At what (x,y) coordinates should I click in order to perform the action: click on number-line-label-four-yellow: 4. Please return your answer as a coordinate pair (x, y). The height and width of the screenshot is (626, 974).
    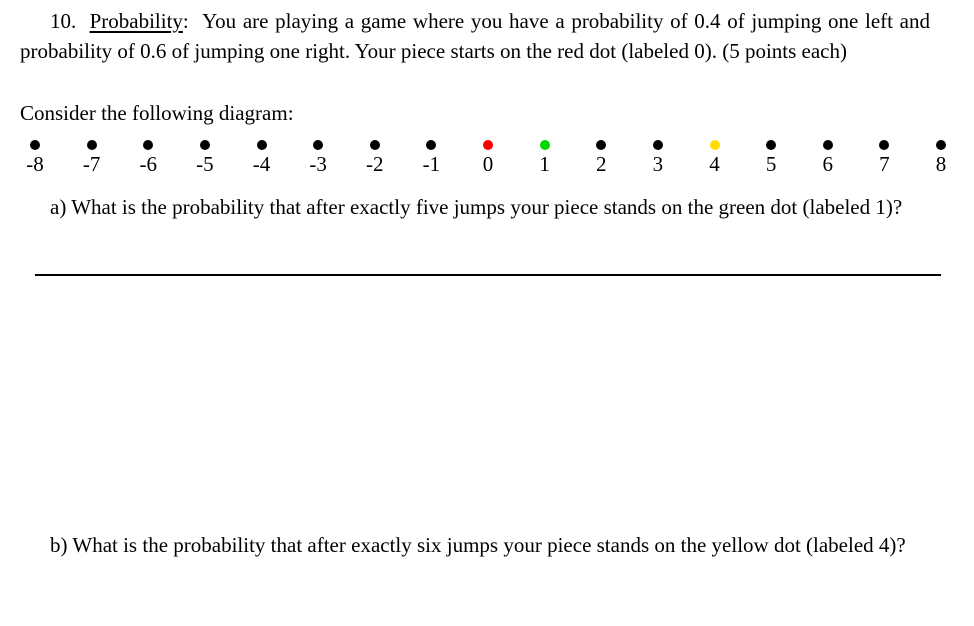
    Looking at the image, I should click on (714, 164).